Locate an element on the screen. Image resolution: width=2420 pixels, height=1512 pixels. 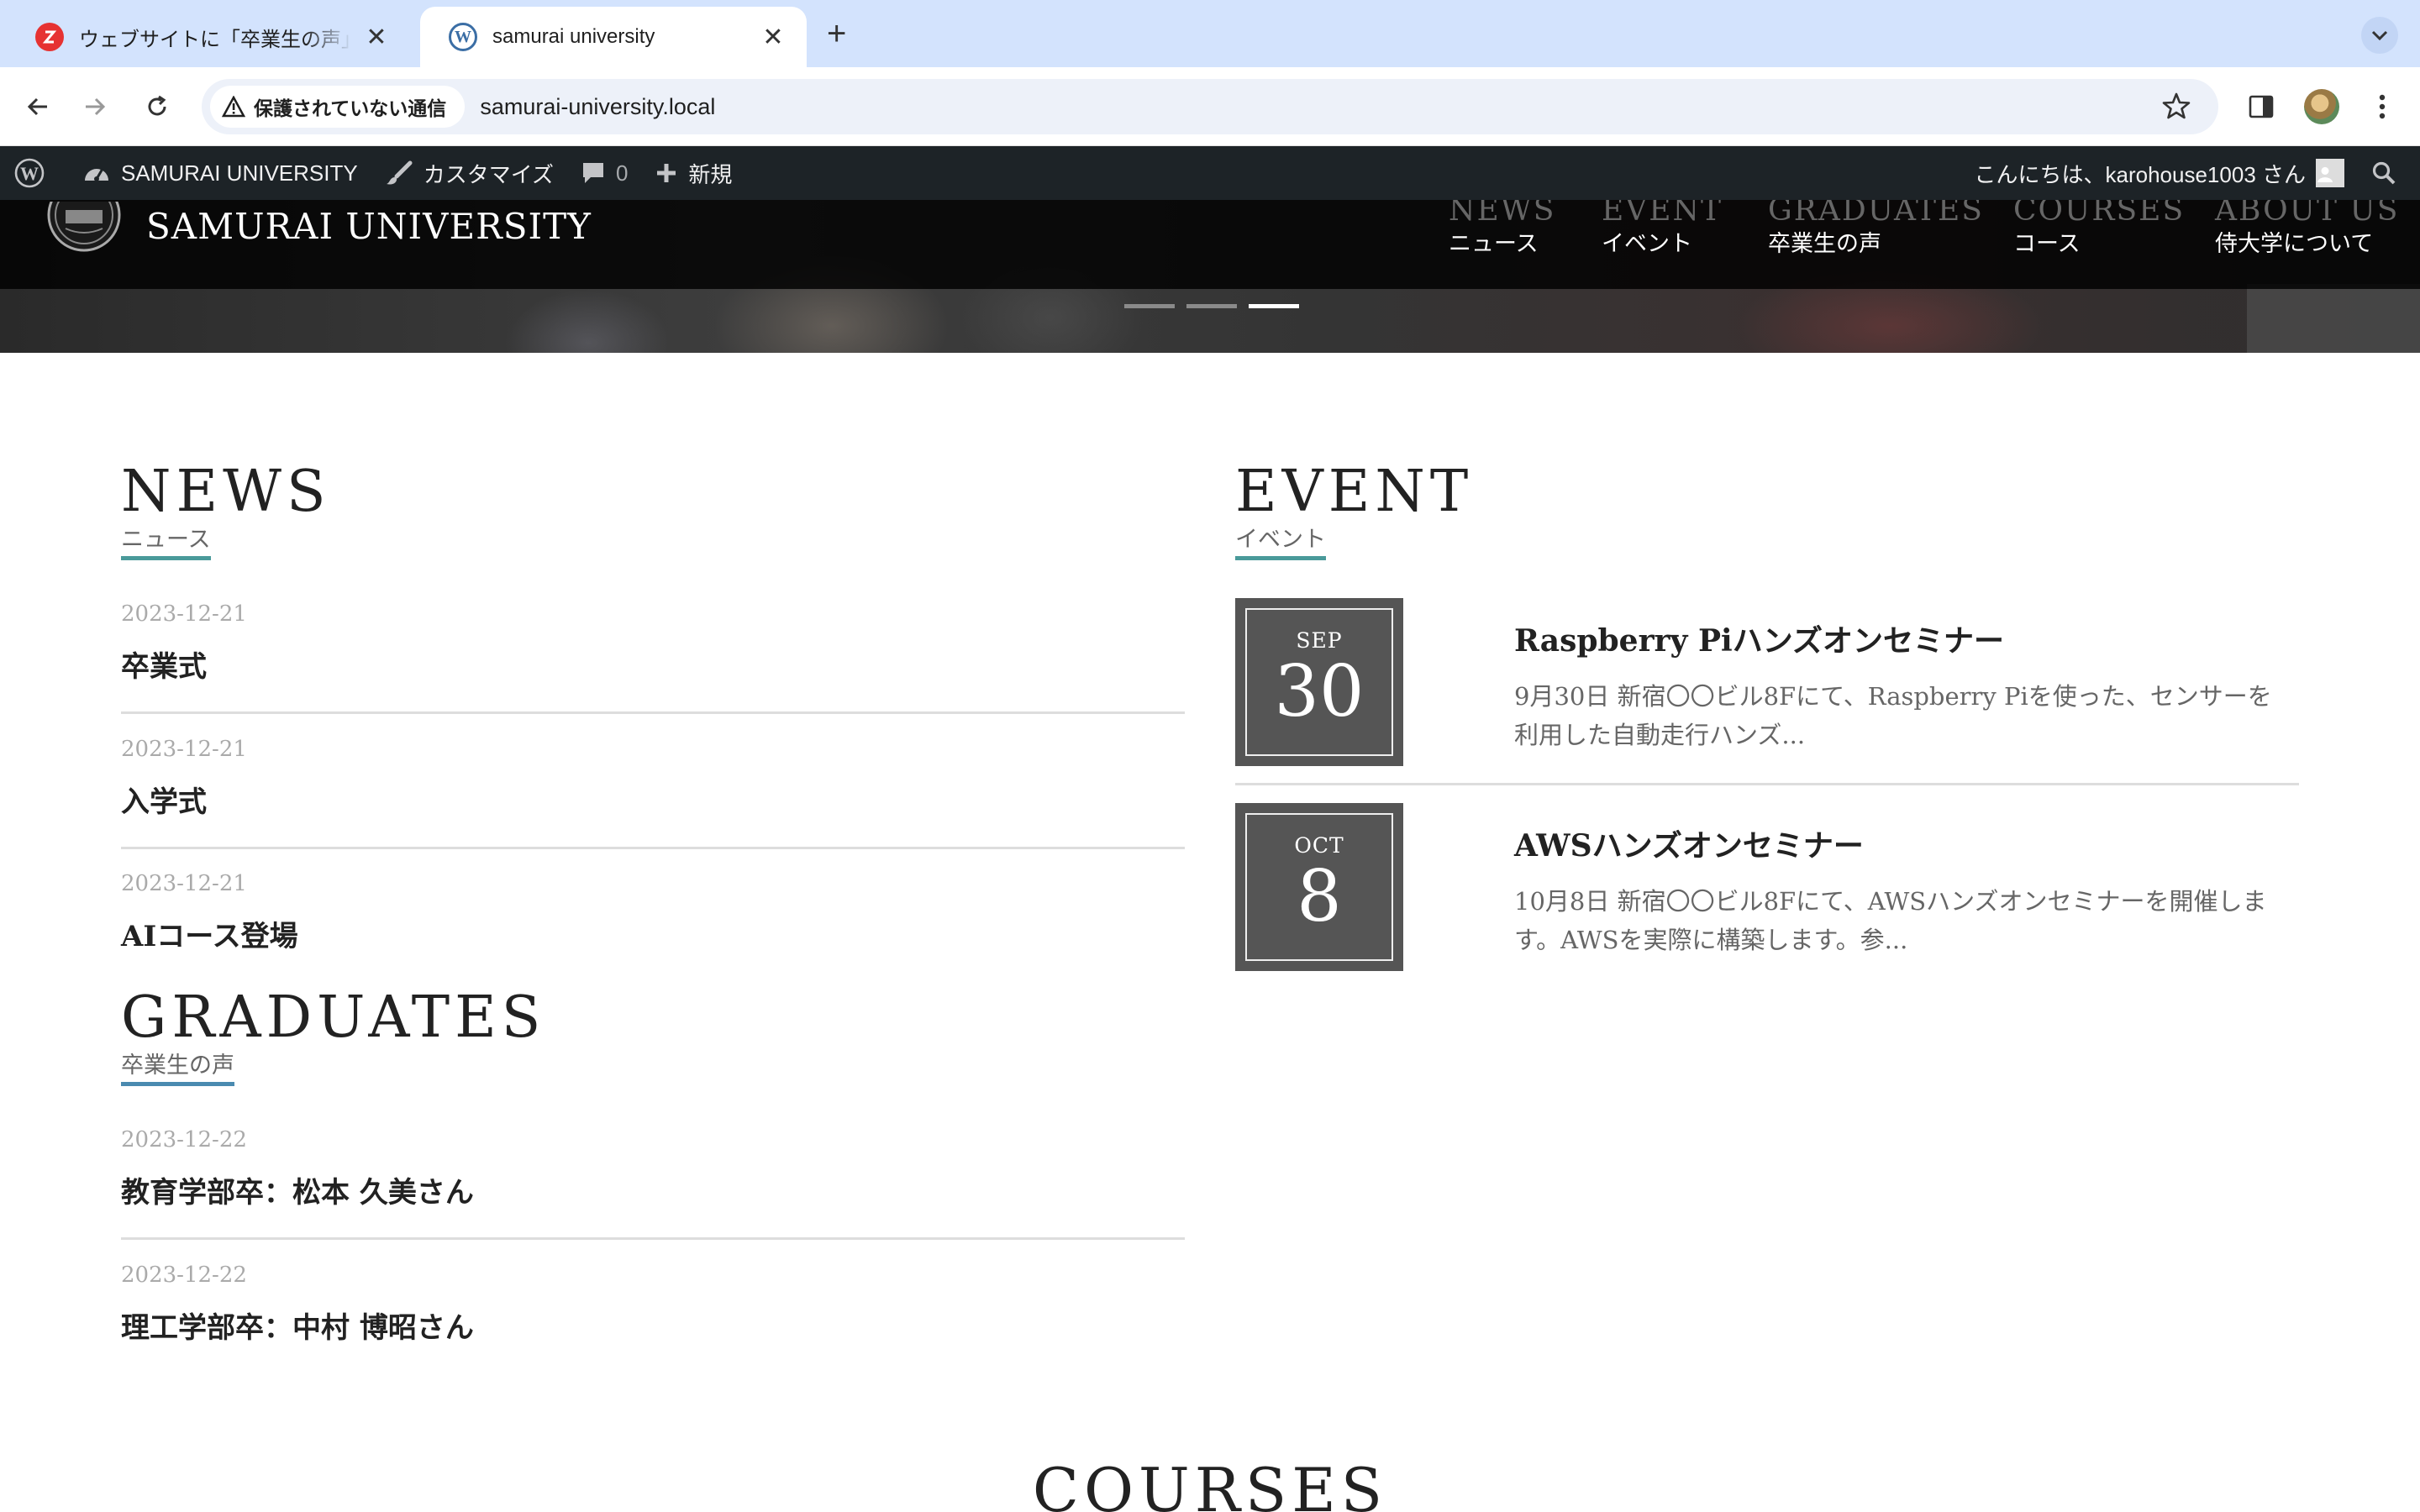
nav-ja-label: ニュース is located at coordinates (1494, 243).